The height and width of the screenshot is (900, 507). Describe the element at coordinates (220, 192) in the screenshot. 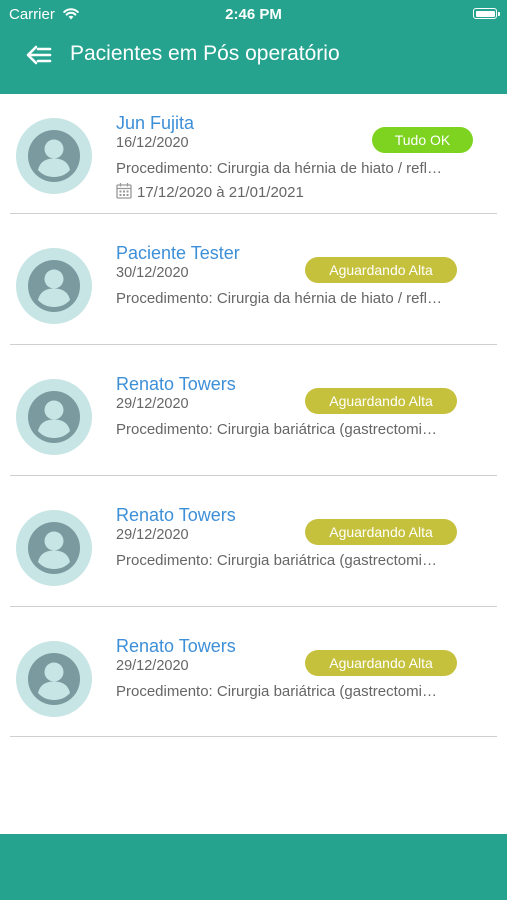

I see `period-text: 17/12/2020 à 21/01/2021` at that location.